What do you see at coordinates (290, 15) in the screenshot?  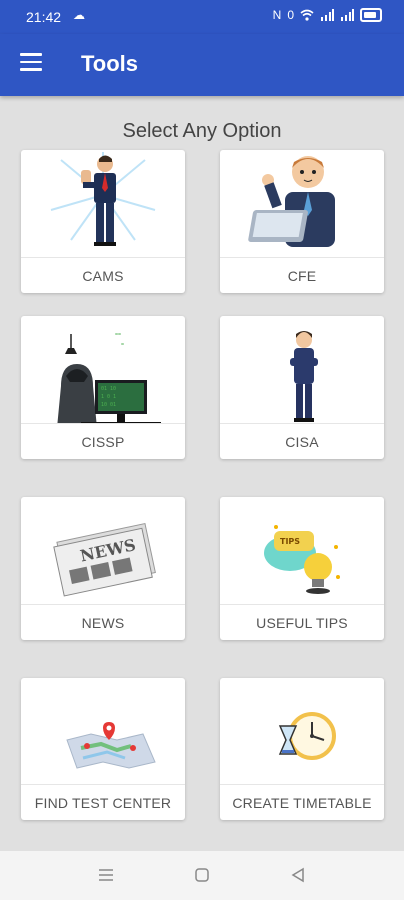 I see `vibrate-icon: 0` at bounding box center [290, 15].